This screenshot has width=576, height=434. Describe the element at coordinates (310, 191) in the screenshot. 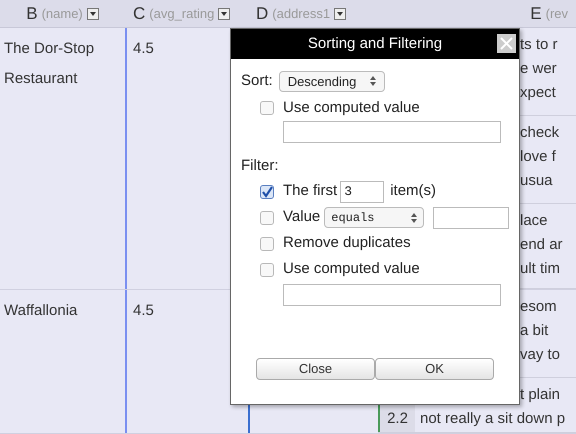

I see `checkbox-label: The first` at that location.